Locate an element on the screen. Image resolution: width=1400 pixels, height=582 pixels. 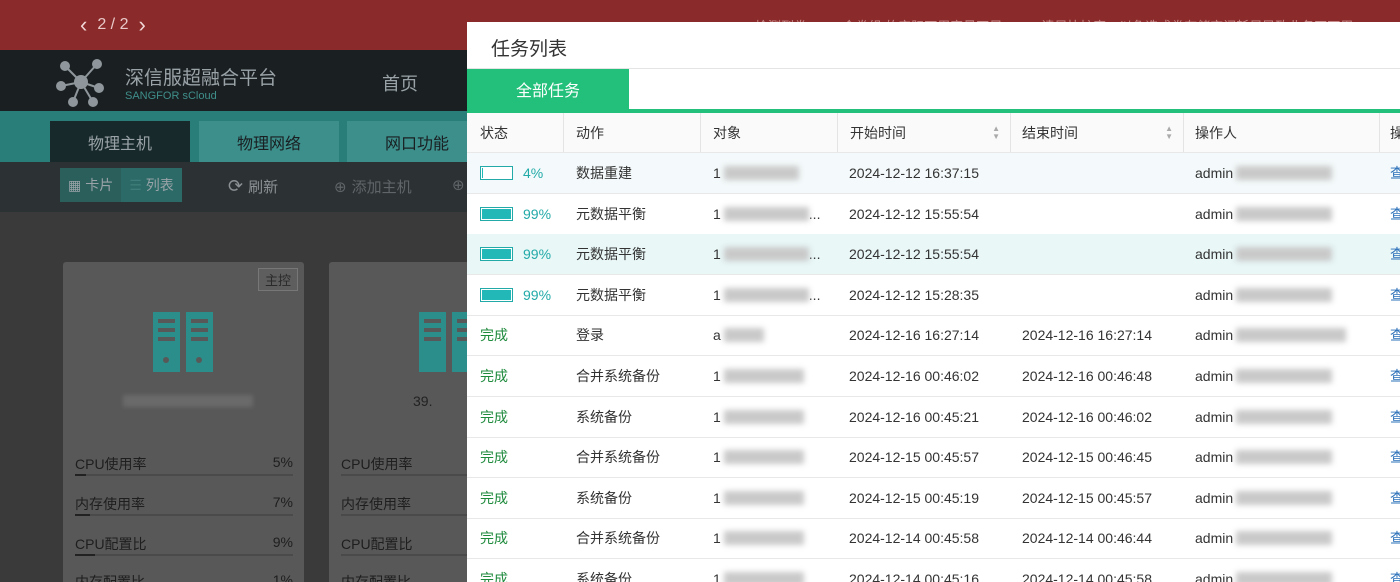
cell-end-time: 2024-12-15 00:46:45 is located at coordinates (1087, 457).